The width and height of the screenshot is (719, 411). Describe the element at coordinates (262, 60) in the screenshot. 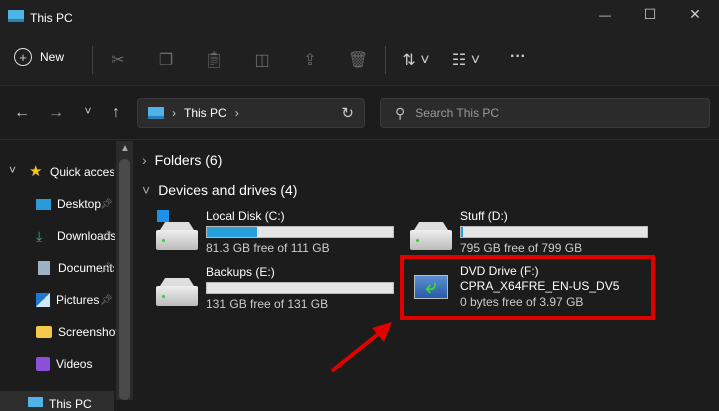

I see `rename-icon: ◫` at that location.